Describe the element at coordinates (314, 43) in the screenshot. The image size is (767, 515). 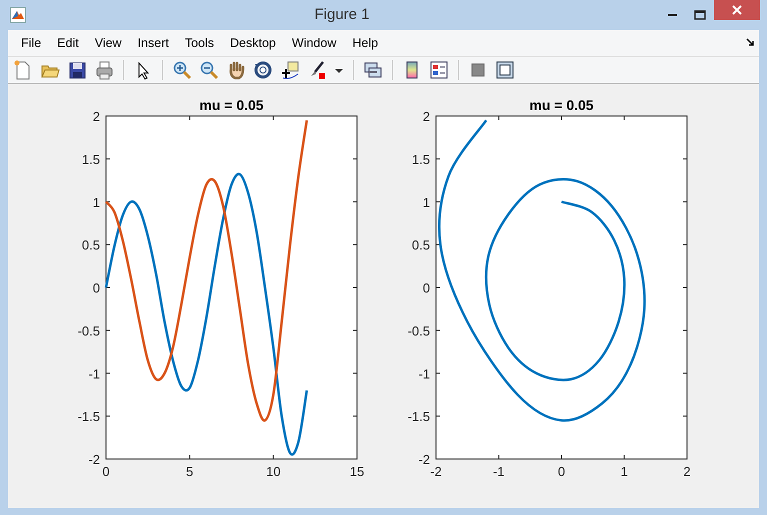
I see `menu-item: Window` at that location.